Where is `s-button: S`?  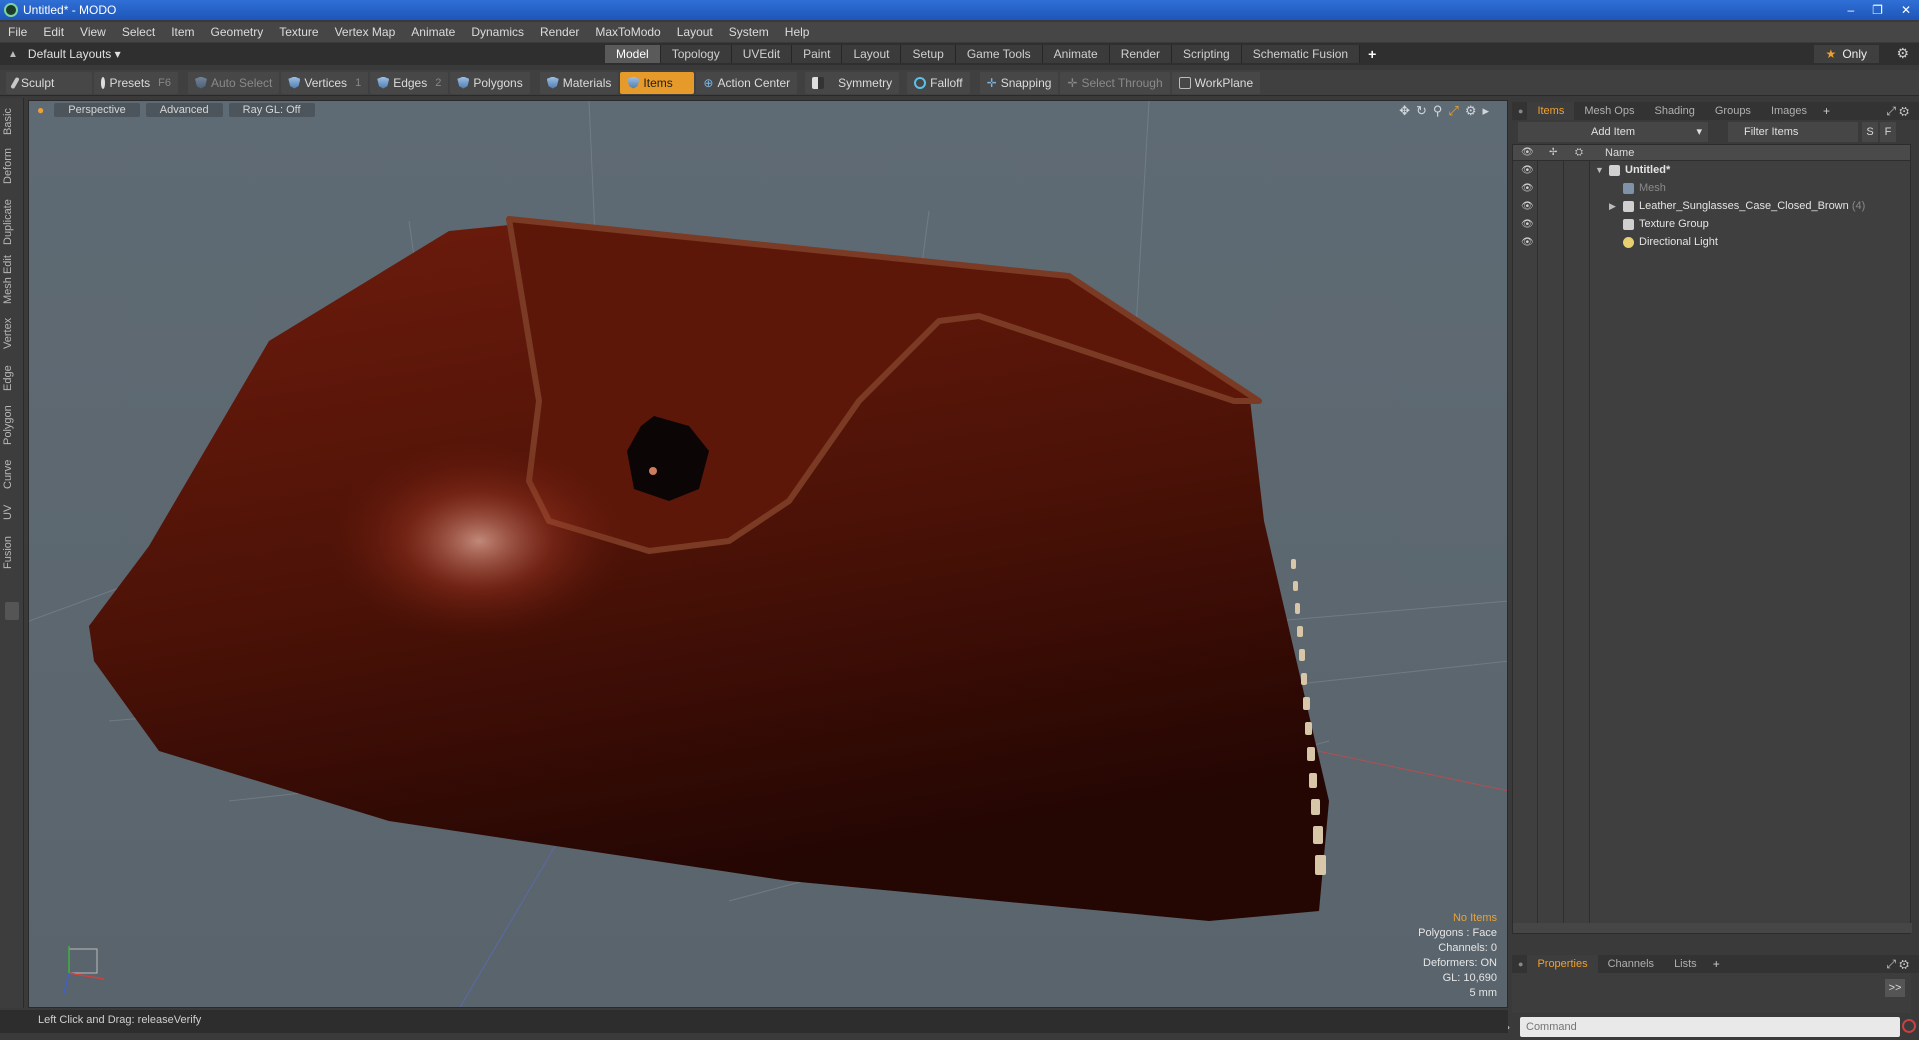 s-button: S is located at coordinates (1870, 132).